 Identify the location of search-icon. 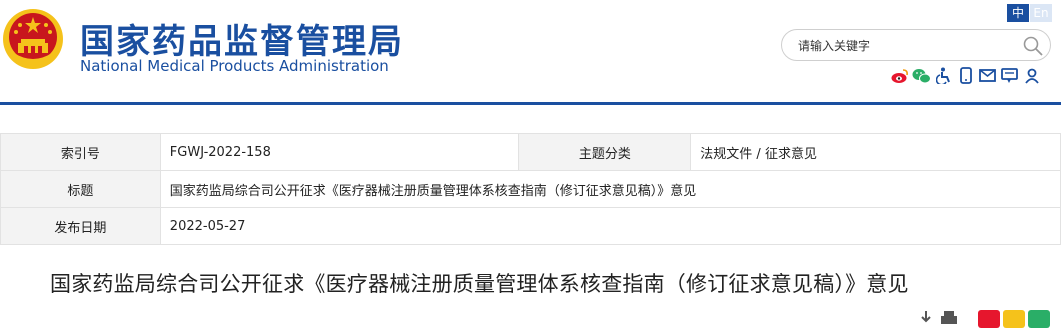
(1033, 46).